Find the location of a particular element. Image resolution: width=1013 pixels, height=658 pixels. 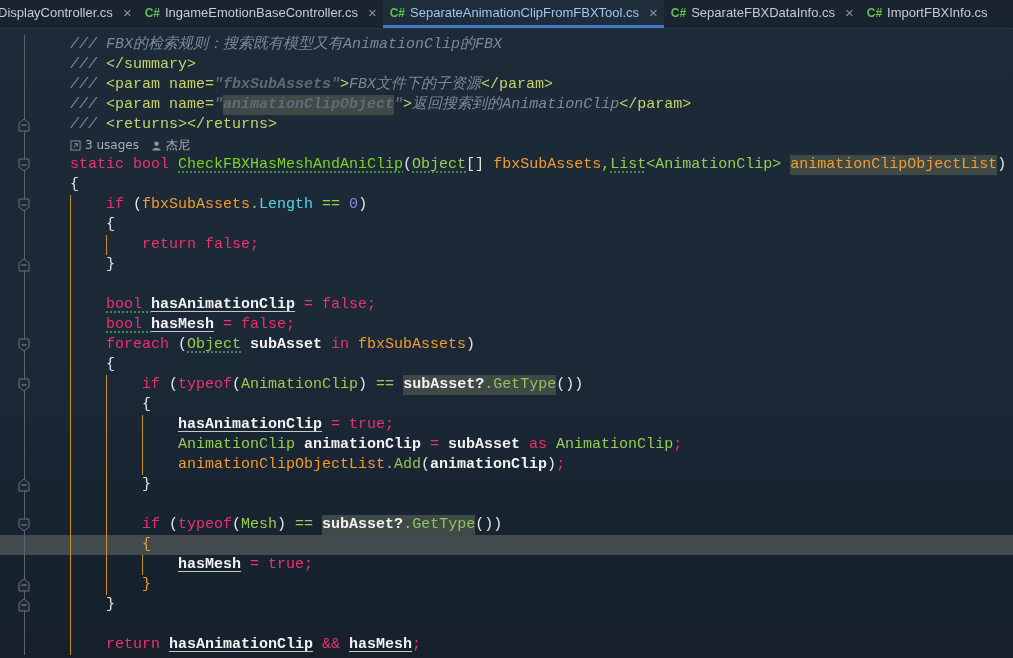

tab-label: IngameEmotionBaseController.cs is located at coordinates (261, 12).